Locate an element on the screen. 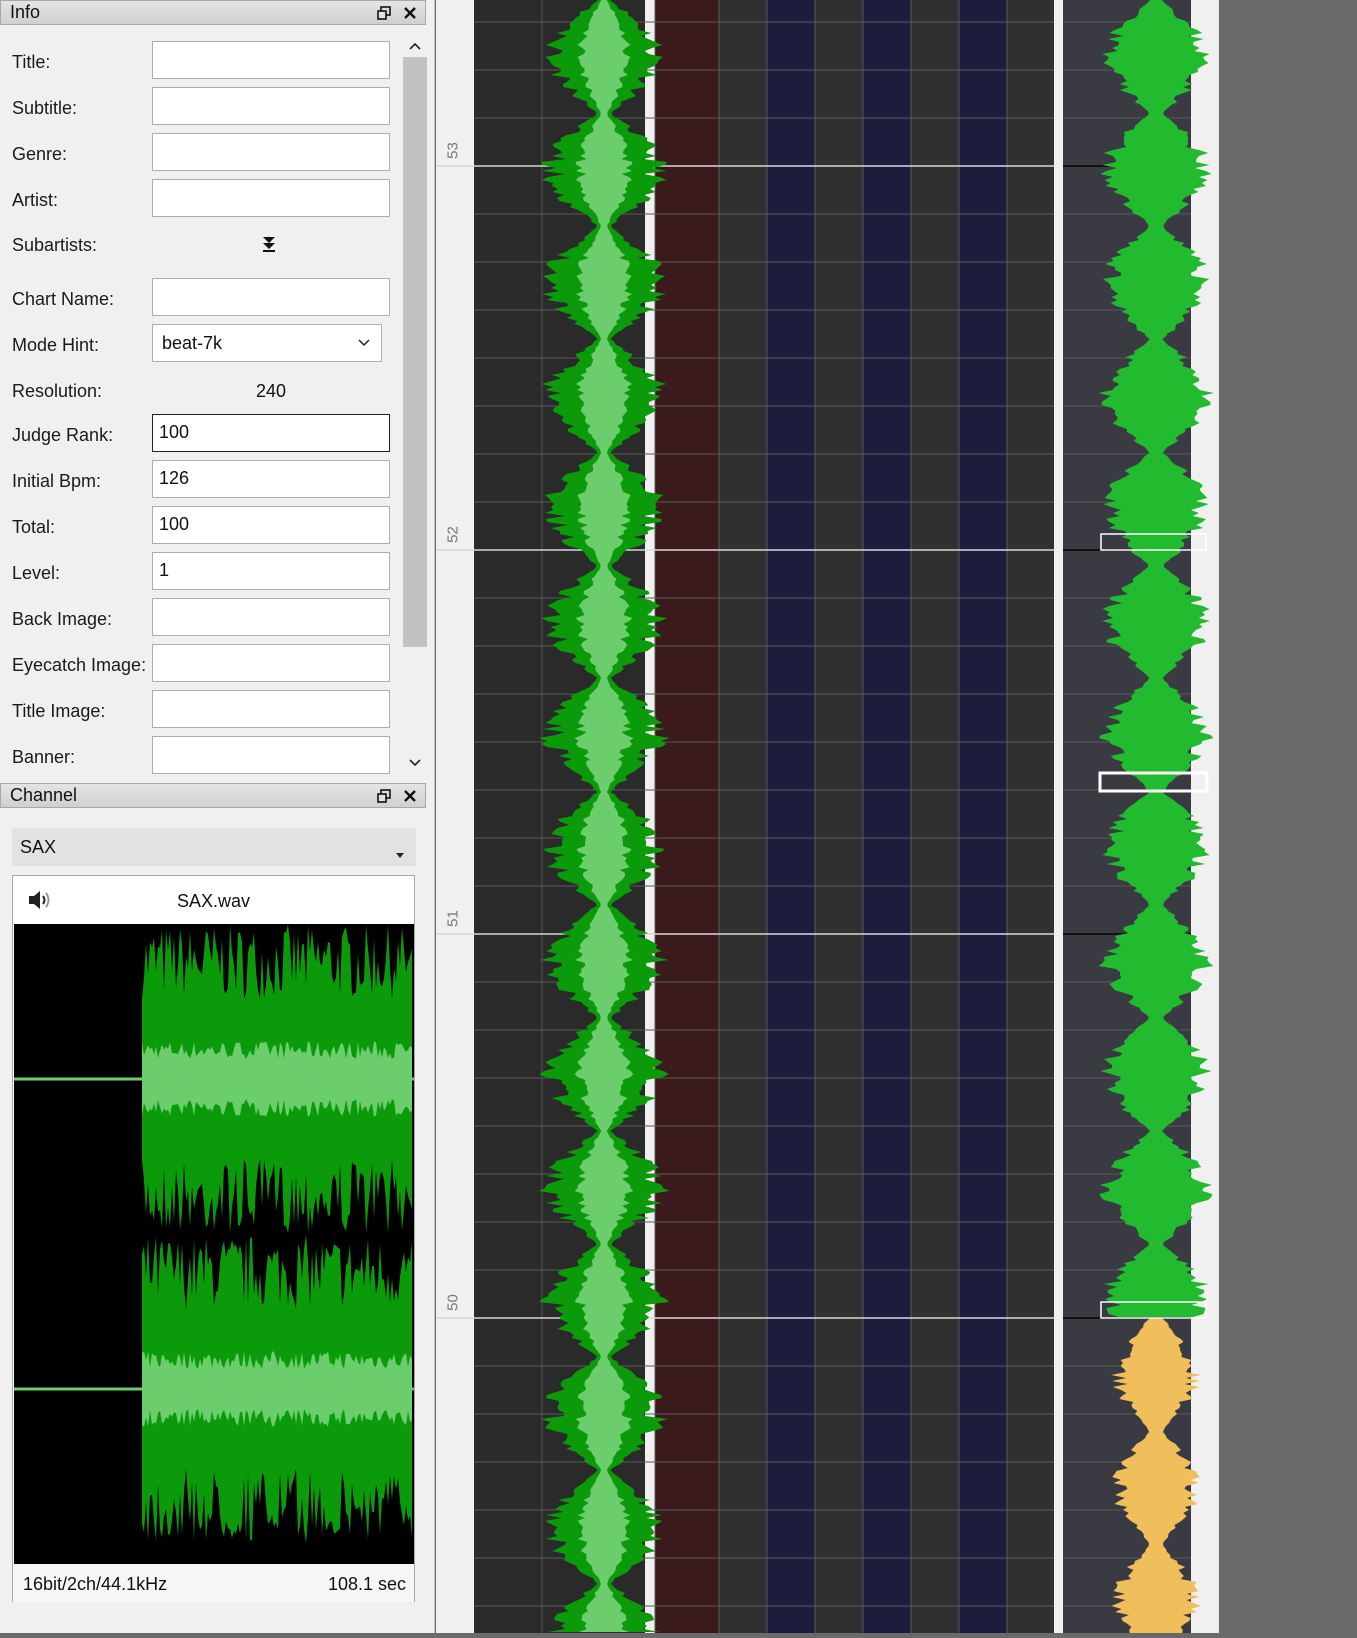  waveform-viewer: SAX.wav 16bit/2ch/44.1kHz 108.1 sec is located at coordinates (213, 1238).